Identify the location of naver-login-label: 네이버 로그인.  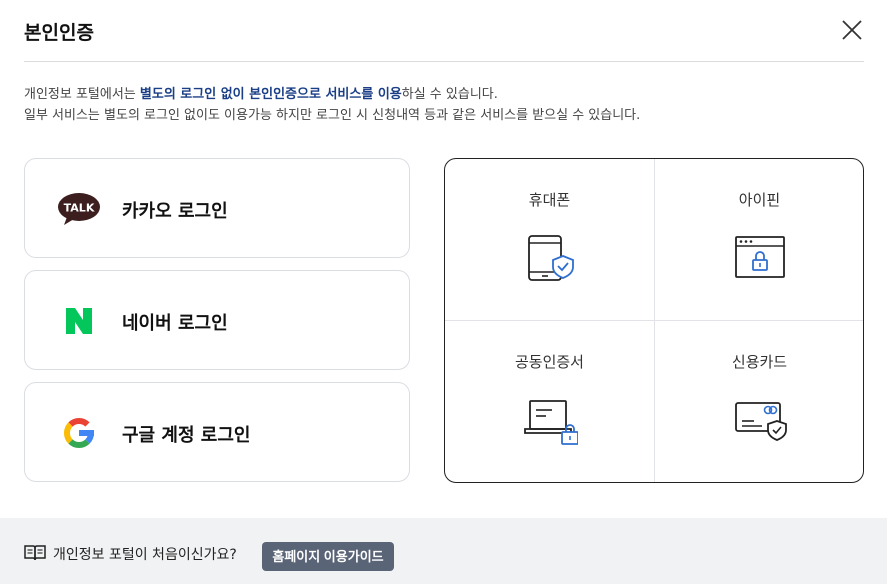
(175, 323).